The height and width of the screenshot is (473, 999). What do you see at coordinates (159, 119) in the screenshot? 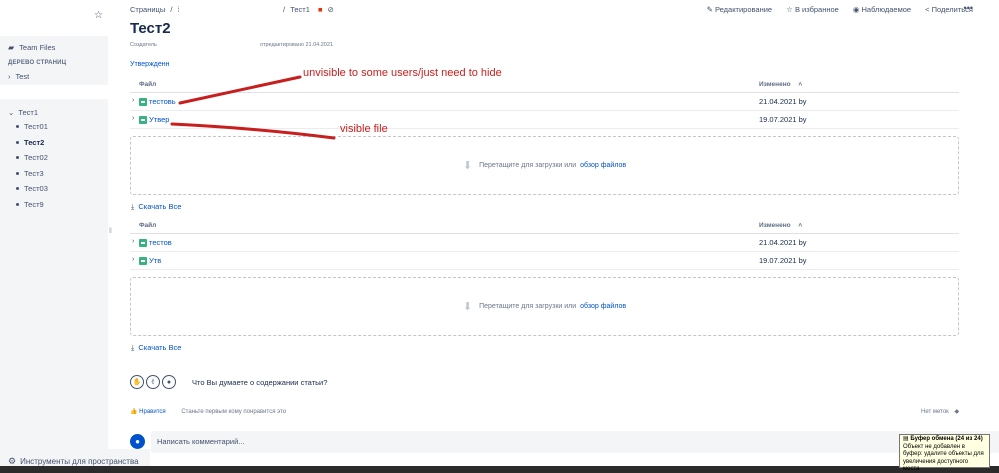
I see `file-link: Утвер` at bounding box center [159, 119].